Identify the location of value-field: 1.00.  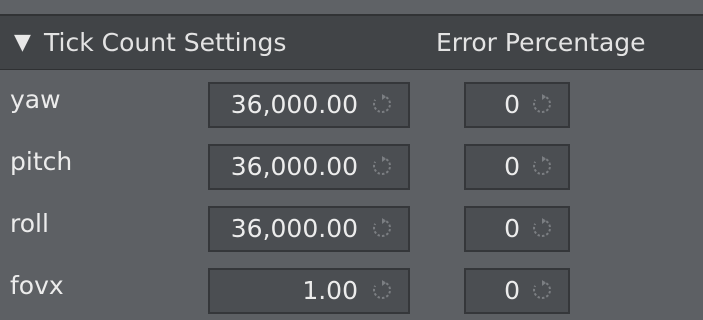
(309, 291).